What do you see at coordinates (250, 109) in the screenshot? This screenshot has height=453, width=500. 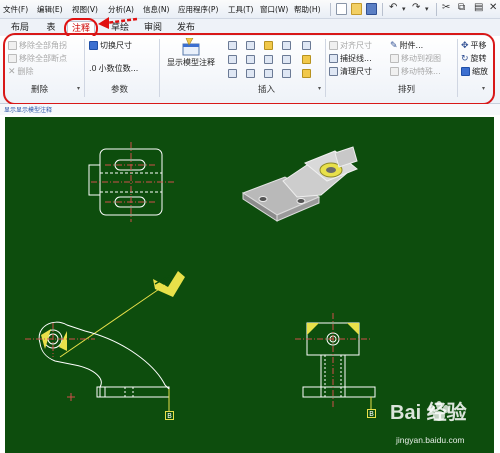 I see `status-row: 显示显示模型注释` at bounding box center [250, 109].